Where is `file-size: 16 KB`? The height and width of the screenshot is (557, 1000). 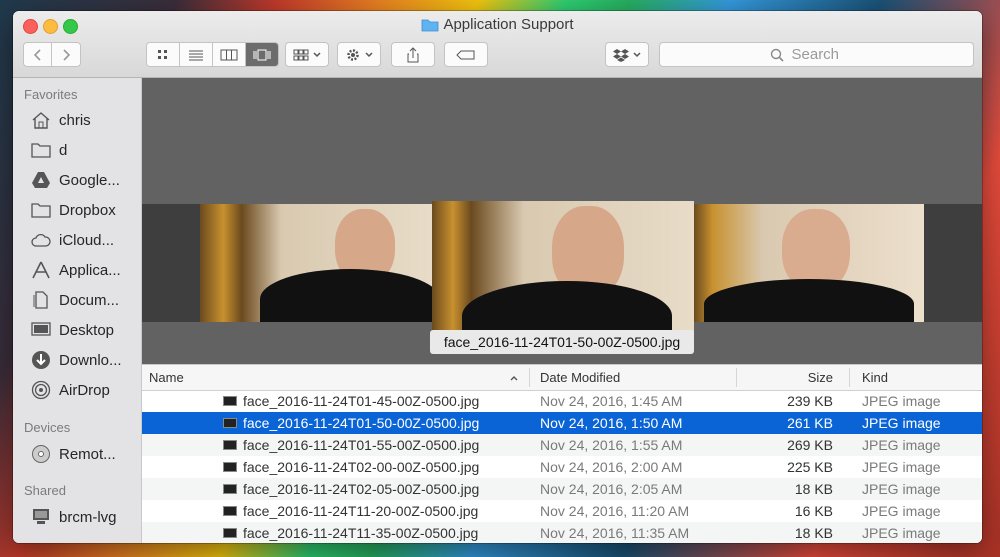 file-size: 16 KB is located at coordinates (813, 511).